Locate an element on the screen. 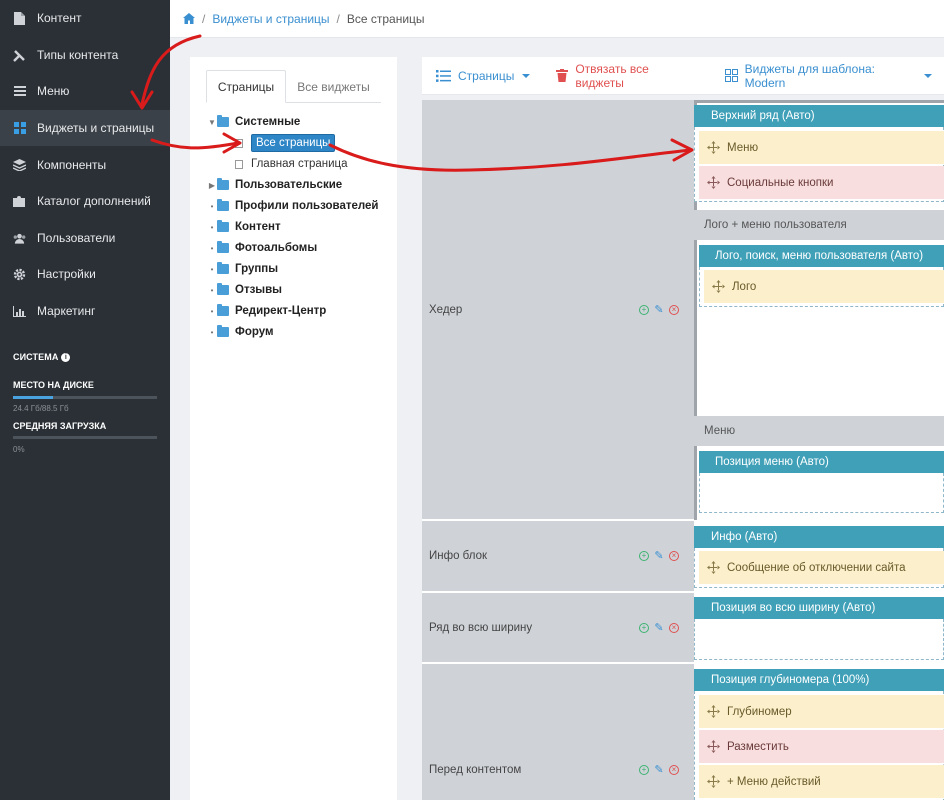  panel-tabs: Страницы Все виджеты is located at coordinates (293, 86).